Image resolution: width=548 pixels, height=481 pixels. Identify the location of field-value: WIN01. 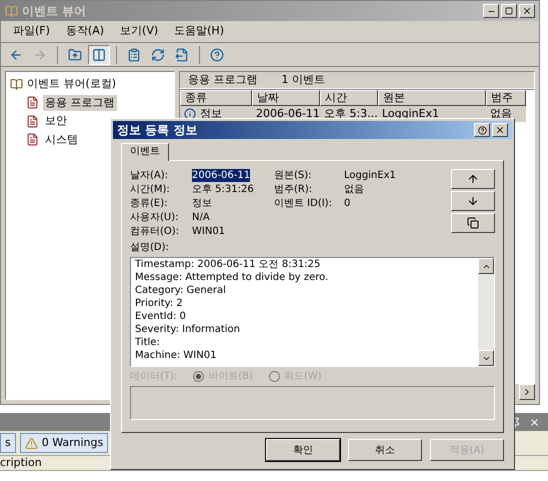
(209, 231).